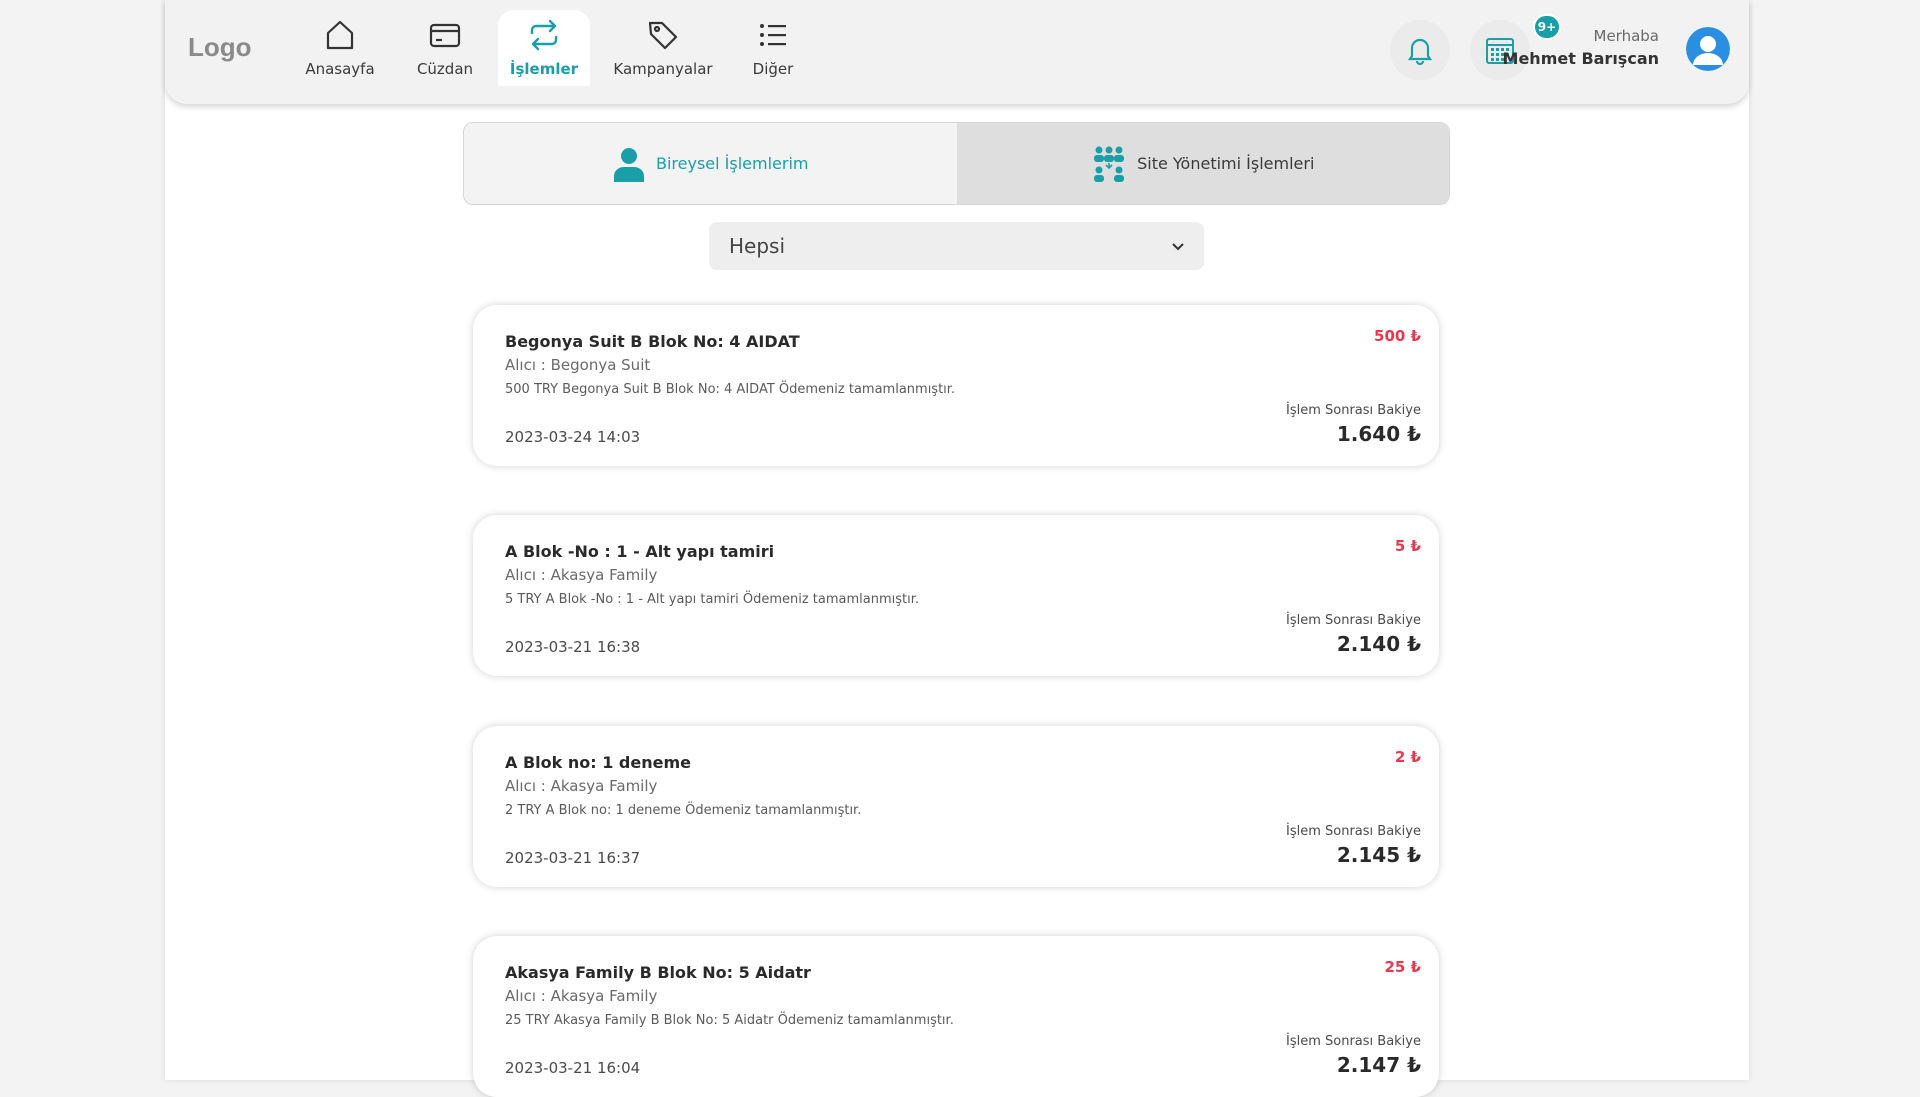 This screenshot has height=1097, width=1920. What do you see at coordinates (598, 762) in the screenshot?
I see `transaction-title: A Blok no: 1 deneme` at bounding box center [598, 762].